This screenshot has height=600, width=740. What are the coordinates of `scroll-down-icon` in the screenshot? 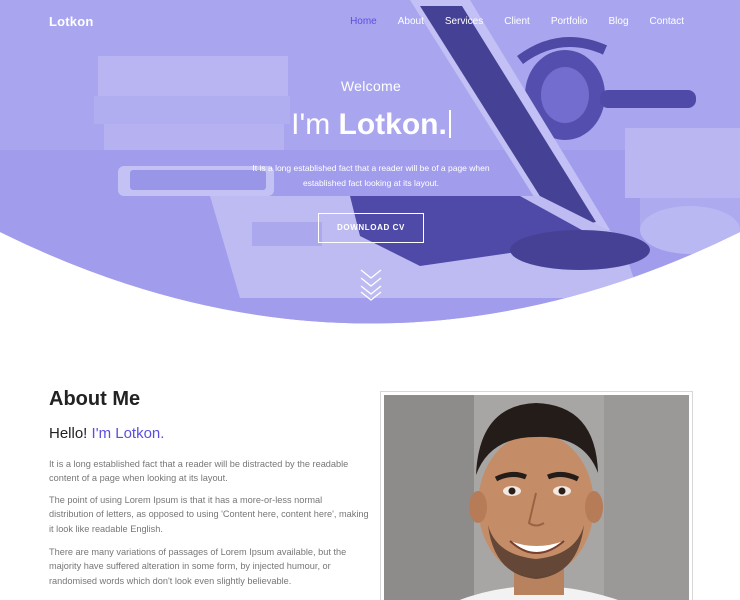 It's located at (371, 285).